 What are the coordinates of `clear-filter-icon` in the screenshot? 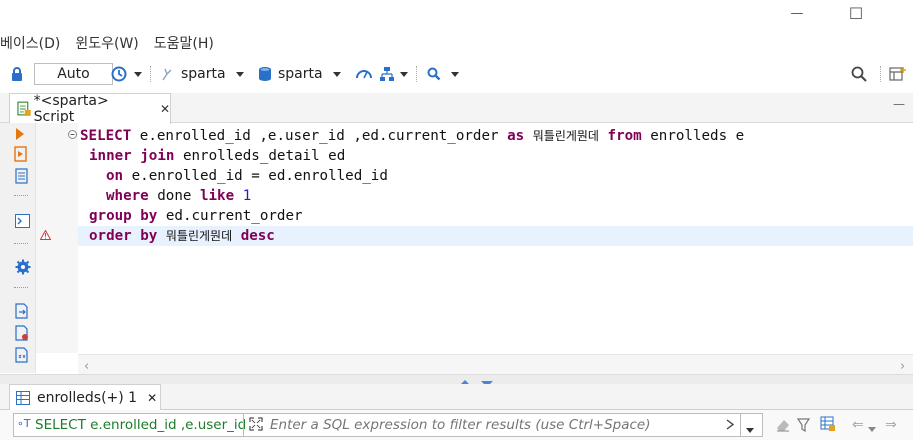 It's located at (783, 427).